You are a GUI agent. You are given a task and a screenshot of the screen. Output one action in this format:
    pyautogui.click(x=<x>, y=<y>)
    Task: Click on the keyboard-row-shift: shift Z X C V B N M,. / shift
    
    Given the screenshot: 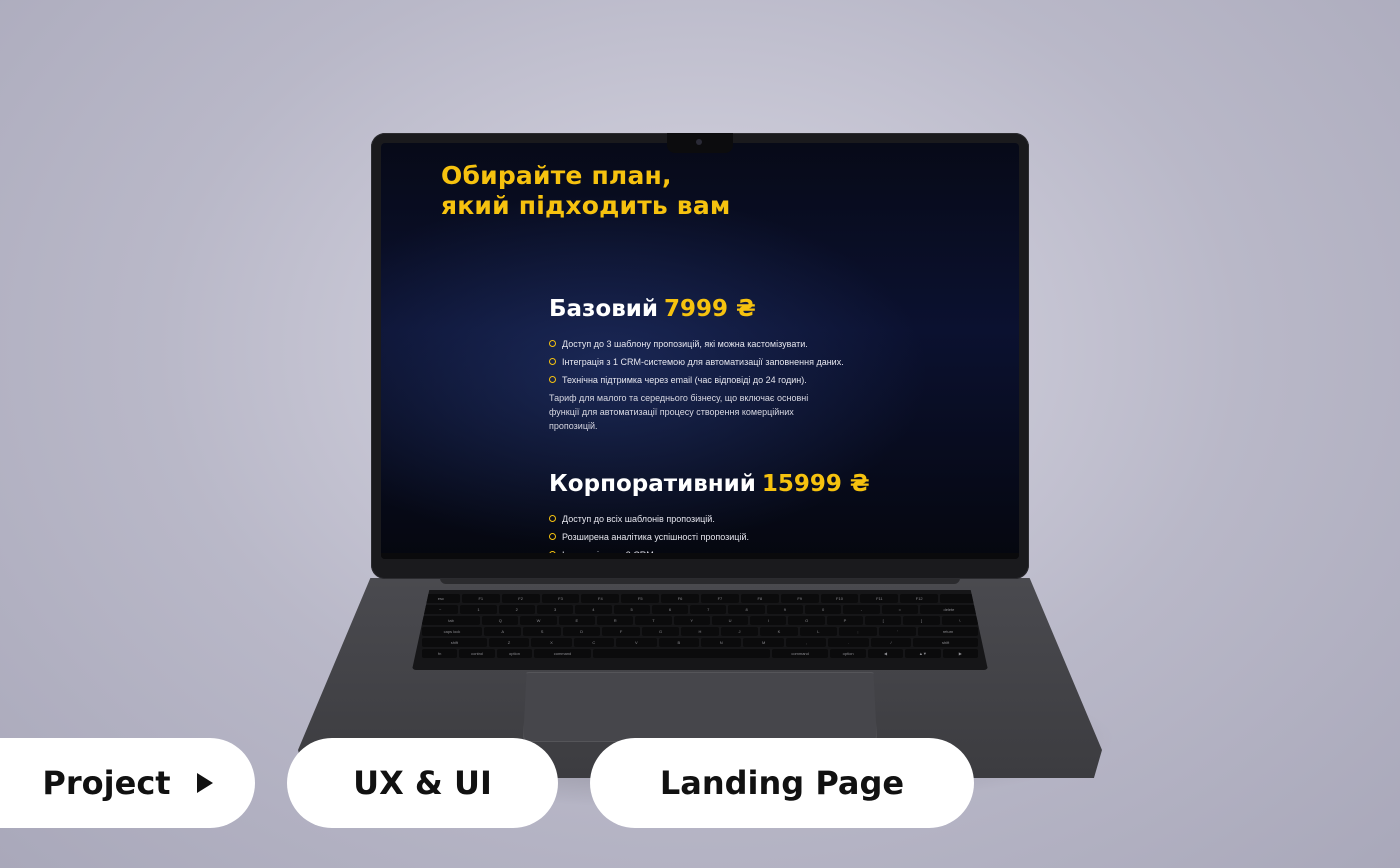 What is the action you would take?
    pyautogui.click(x=700, y=642)
    